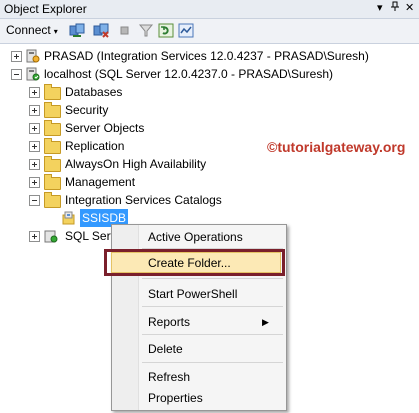  I want to click on ssis-catalog-icon, so click(68, 218).